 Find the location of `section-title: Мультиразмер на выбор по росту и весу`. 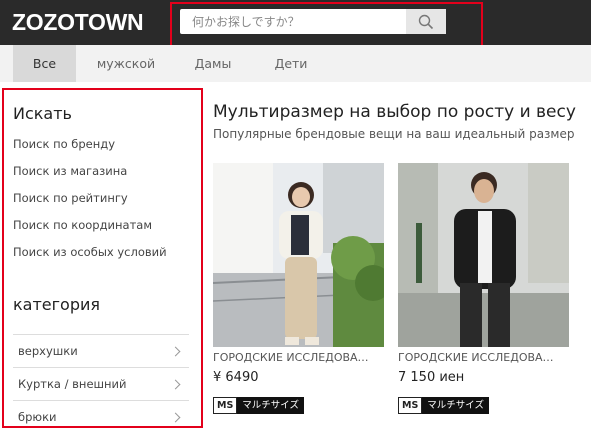

section-title: Мультиразмер на выбор по росту и весу is located at coordinates (394, 112).